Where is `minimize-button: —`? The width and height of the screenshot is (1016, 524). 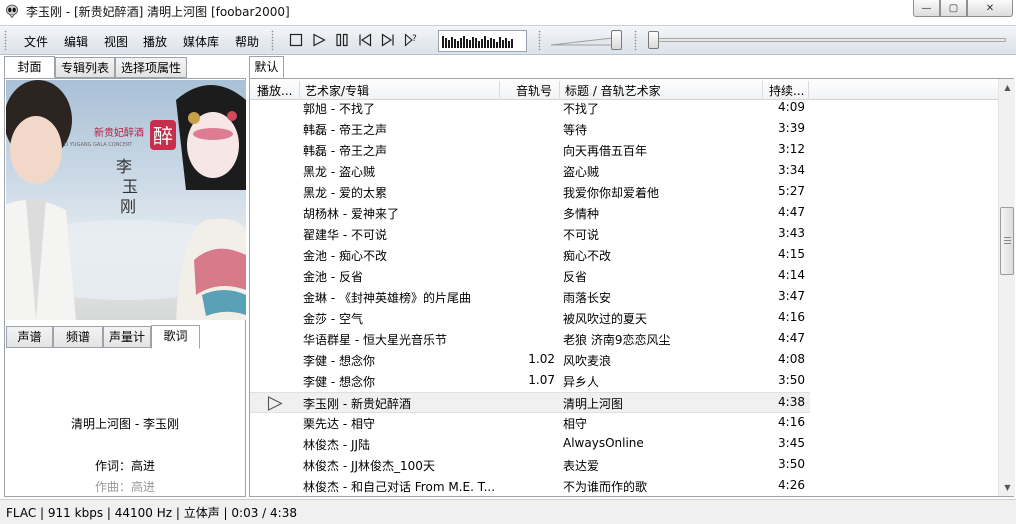 minimize-button: — is located at coordinates (926, 8).